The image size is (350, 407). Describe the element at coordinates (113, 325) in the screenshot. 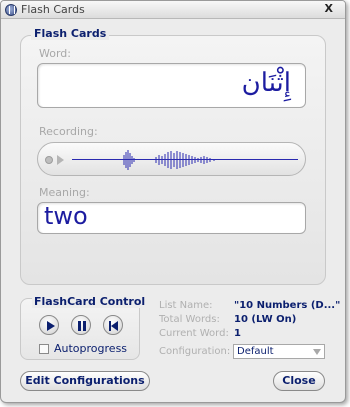

I see `rewind-button` at that location.